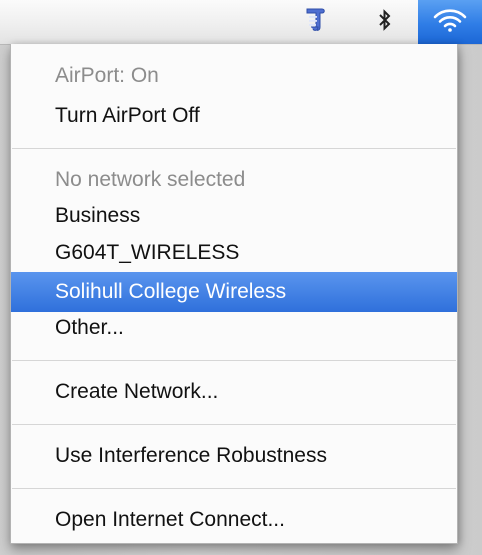 The height and width of the screenshot is (555, 482). I want to click on airport-menu-extra, so click(450, 22).